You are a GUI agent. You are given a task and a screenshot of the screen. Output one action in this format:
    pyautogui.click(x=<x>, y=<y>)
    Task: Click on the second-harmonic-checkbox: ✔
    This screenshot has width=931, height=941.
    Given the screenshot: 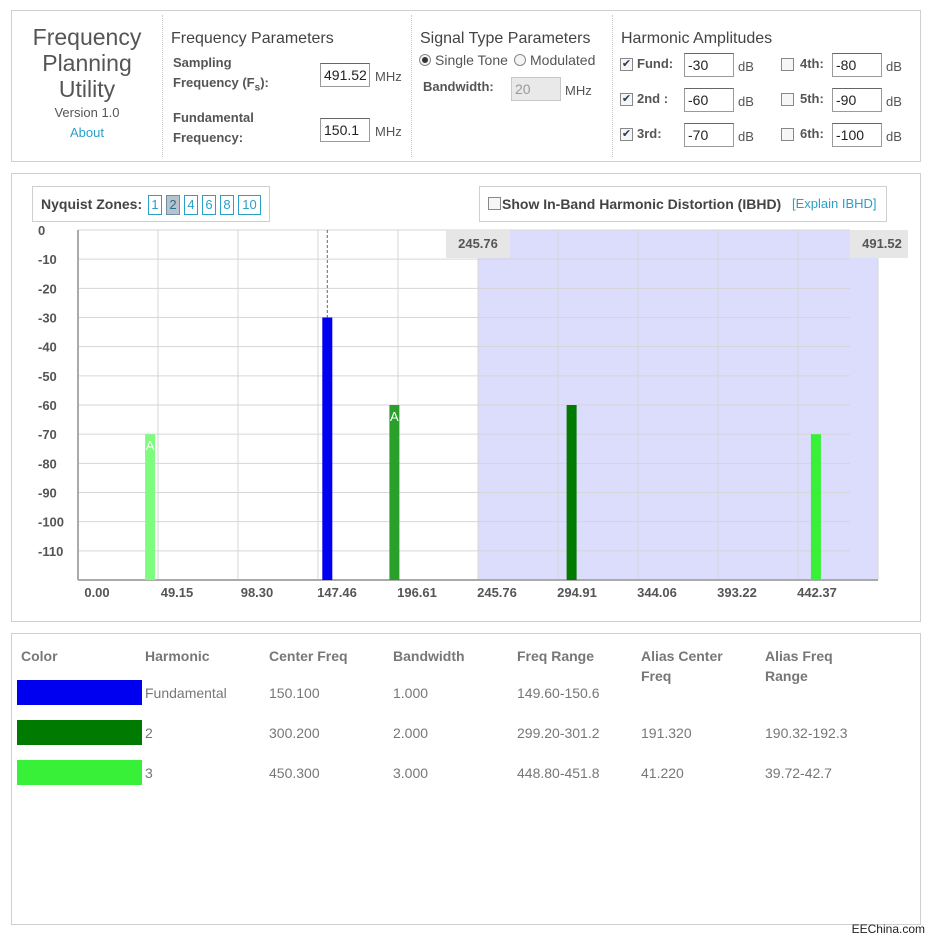 What is the action you would take?
    pyautogui.click(x=626, y=99)
    